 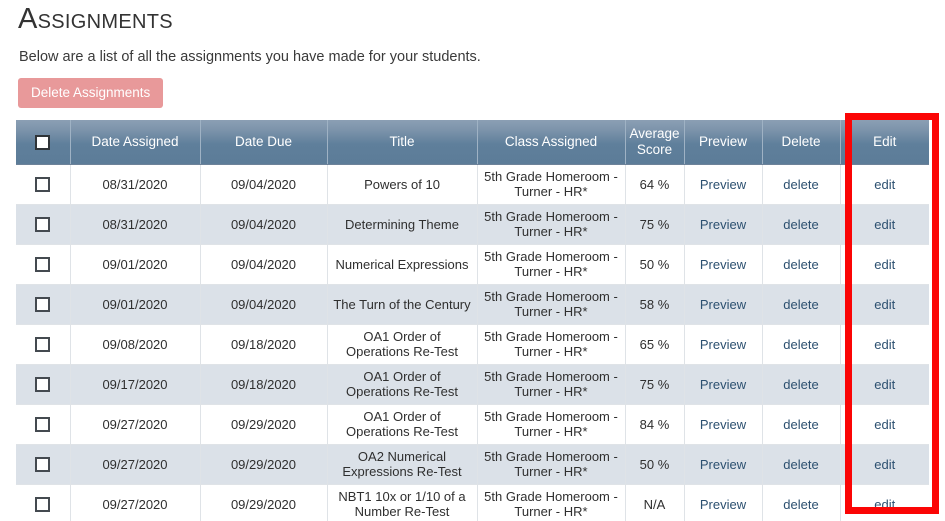 What do you see at coordinates (655, 142) in the screenshot?
I see `column-header-average-score: Average Score` at bounding box center [655, 142].